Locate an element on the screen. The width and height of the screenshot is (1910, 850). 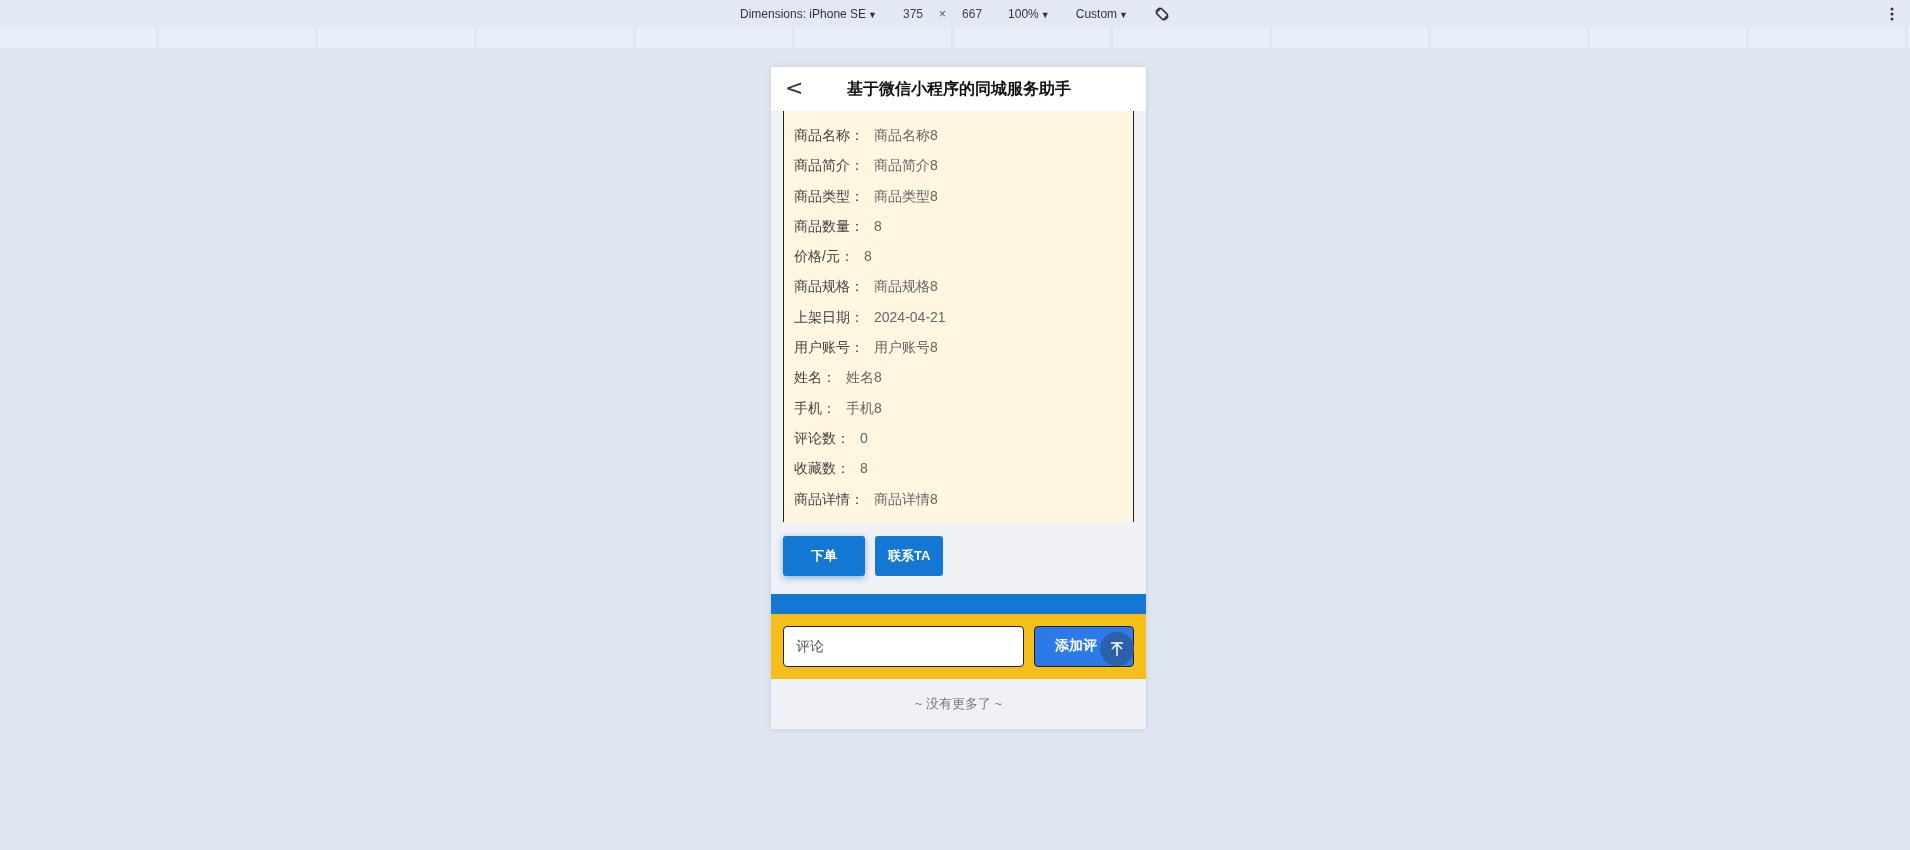
end-of-list-text: ~ 没有更多了 ~ is located at coordinates (958, 703).